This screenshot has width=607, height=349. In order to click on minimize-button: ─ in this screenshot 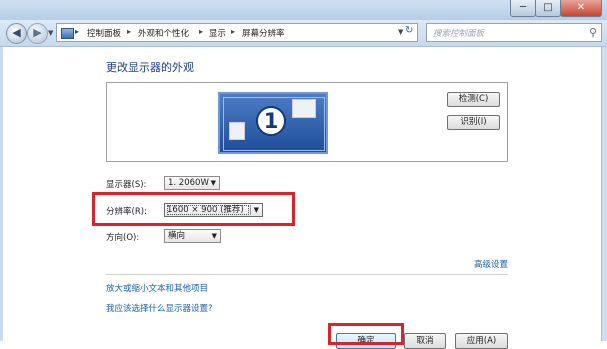, I will do `click(523, 8)`.